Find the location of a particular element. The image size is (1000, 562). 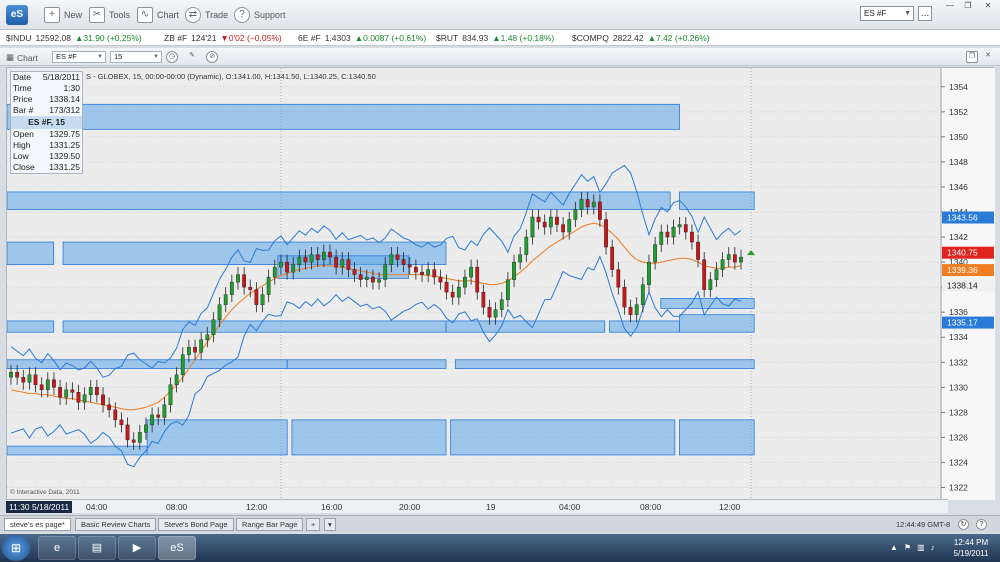

ticker-item: $COMPQ 2822.42 ▲7.42 (+0.26%) is located at coordinates (641, 38).